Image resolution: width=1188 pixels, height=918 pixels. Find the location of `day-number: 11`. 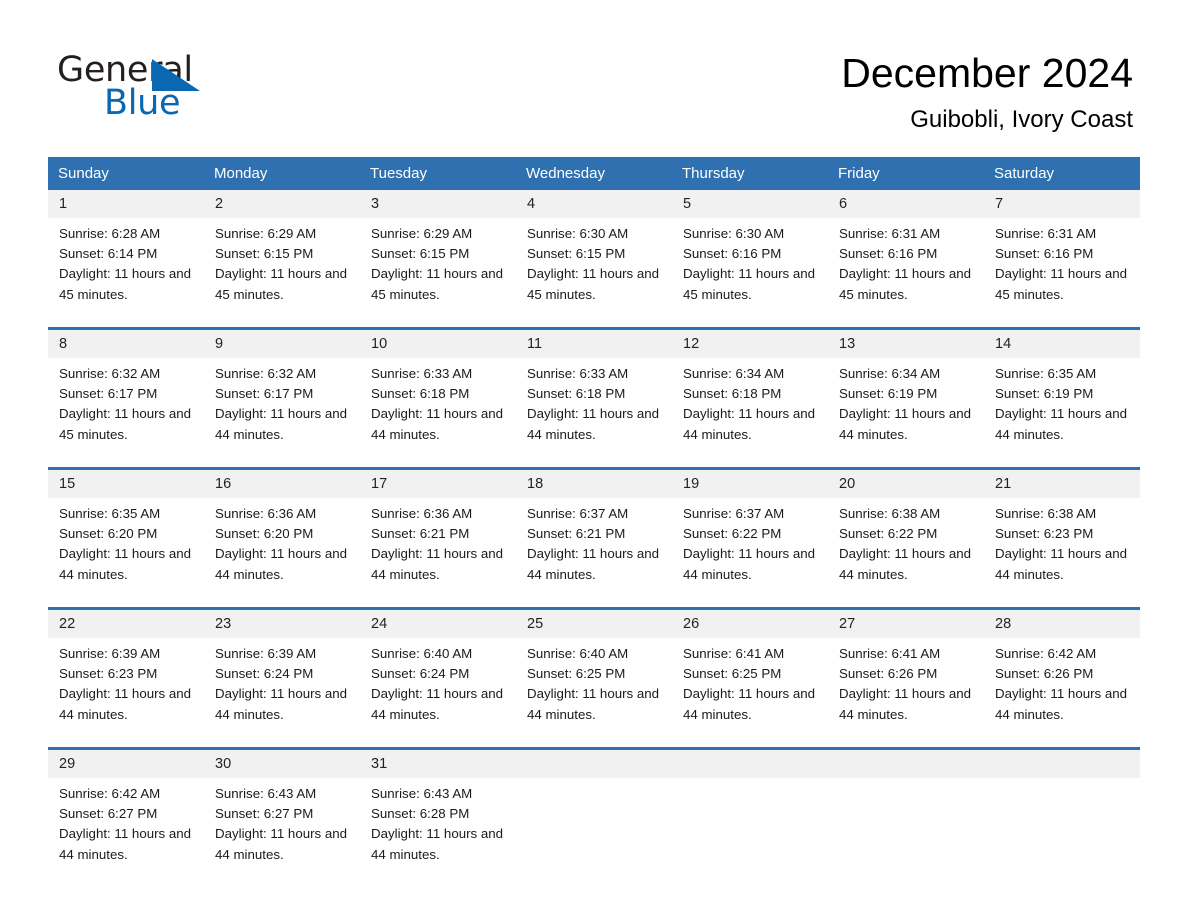

day-number: 11 is located at coordinates (594, 344).